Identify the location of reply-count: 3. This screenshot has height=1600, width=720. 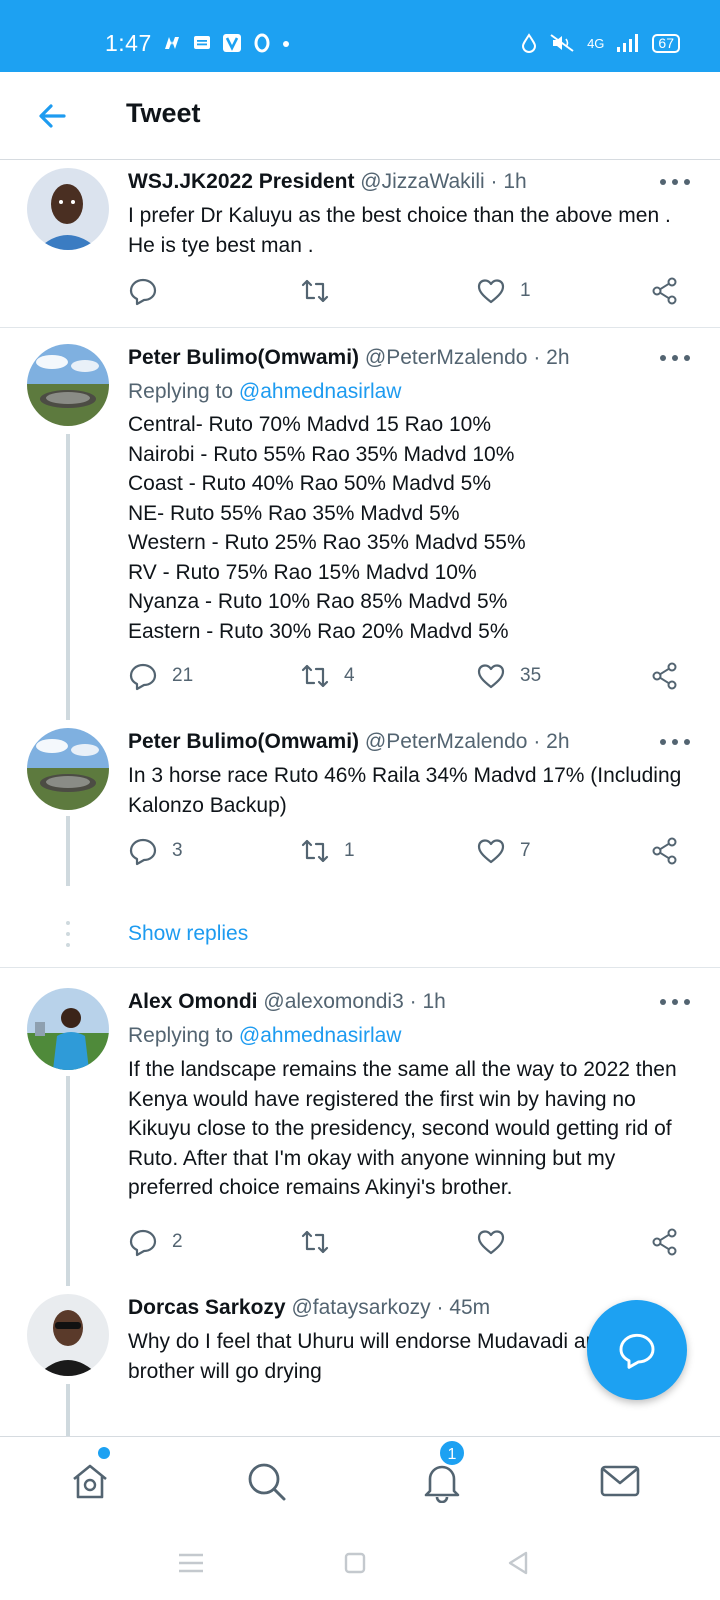
(177, 850).